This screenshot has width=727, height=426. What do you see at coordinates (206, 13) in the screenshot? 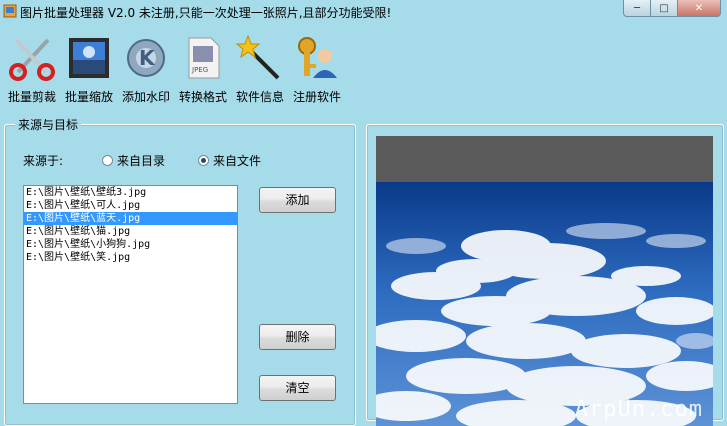
I see `window-title: 图片批量处理器 V2.0 未注册,只能一次处理一张照片,且部分功能受限!` at bounding box center [206, 13].